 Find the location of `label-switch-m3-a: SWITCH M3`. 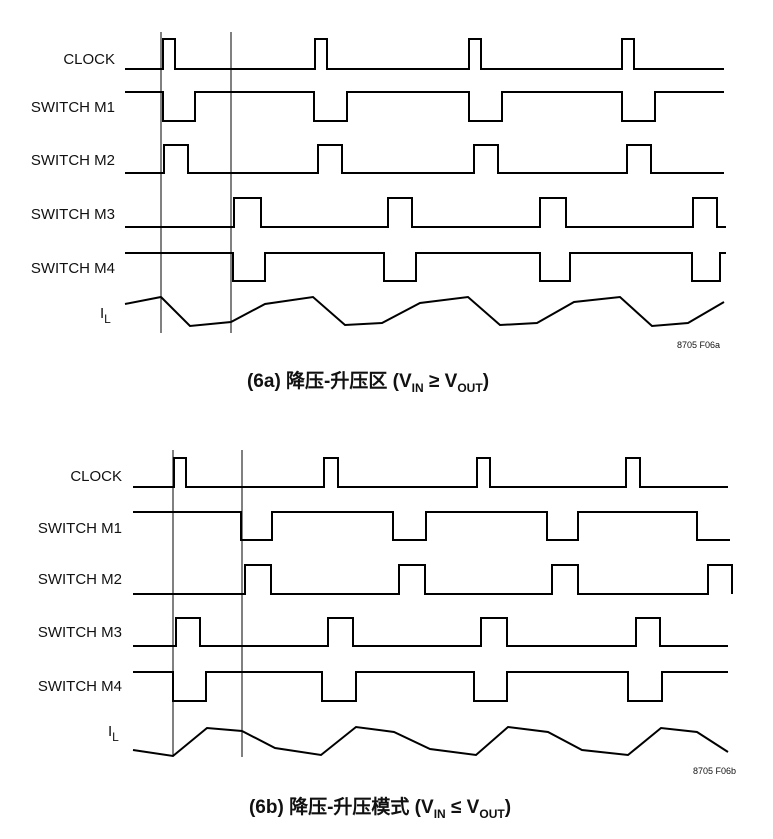

label-switch-m3-a: SWITCH M3 is located at coordinates (73, 214).